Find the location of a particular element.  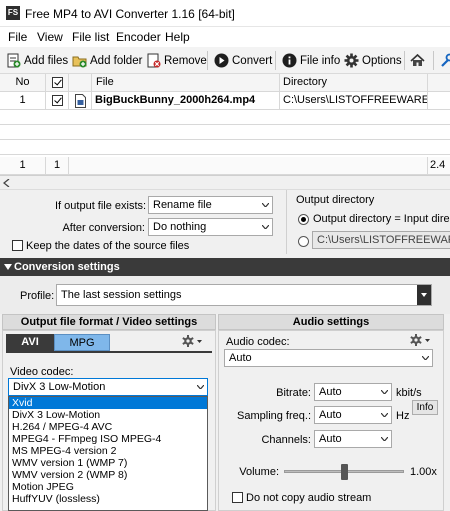

bitrate-label: Bitrate: is located at coordinates (293, 393).